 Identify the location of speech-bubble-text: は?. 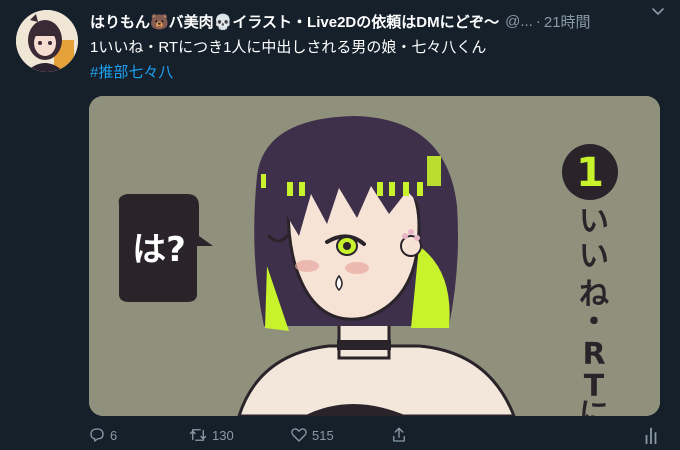
(159, 250).